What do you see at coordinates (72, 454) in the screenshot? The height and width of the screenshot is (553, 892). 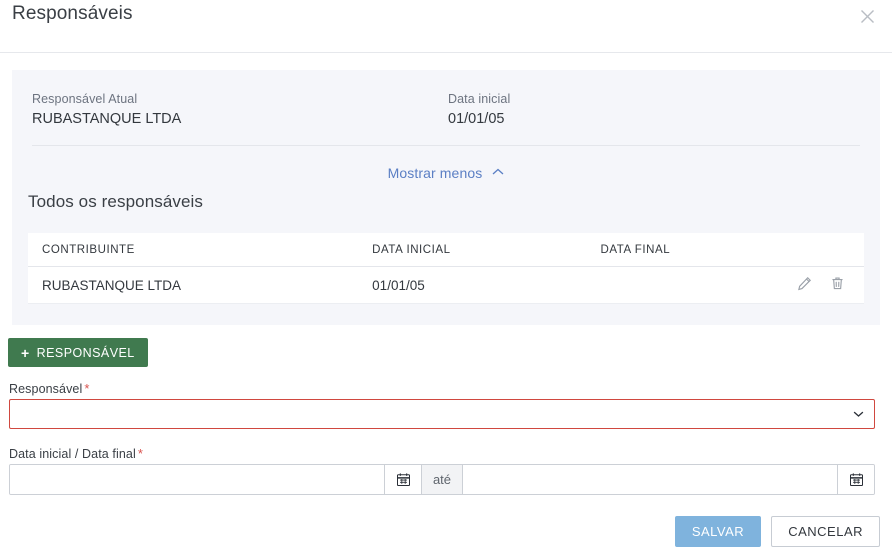 I see `periodo-label-text: Data inicial / Data final` at bounding box center [72, 454].